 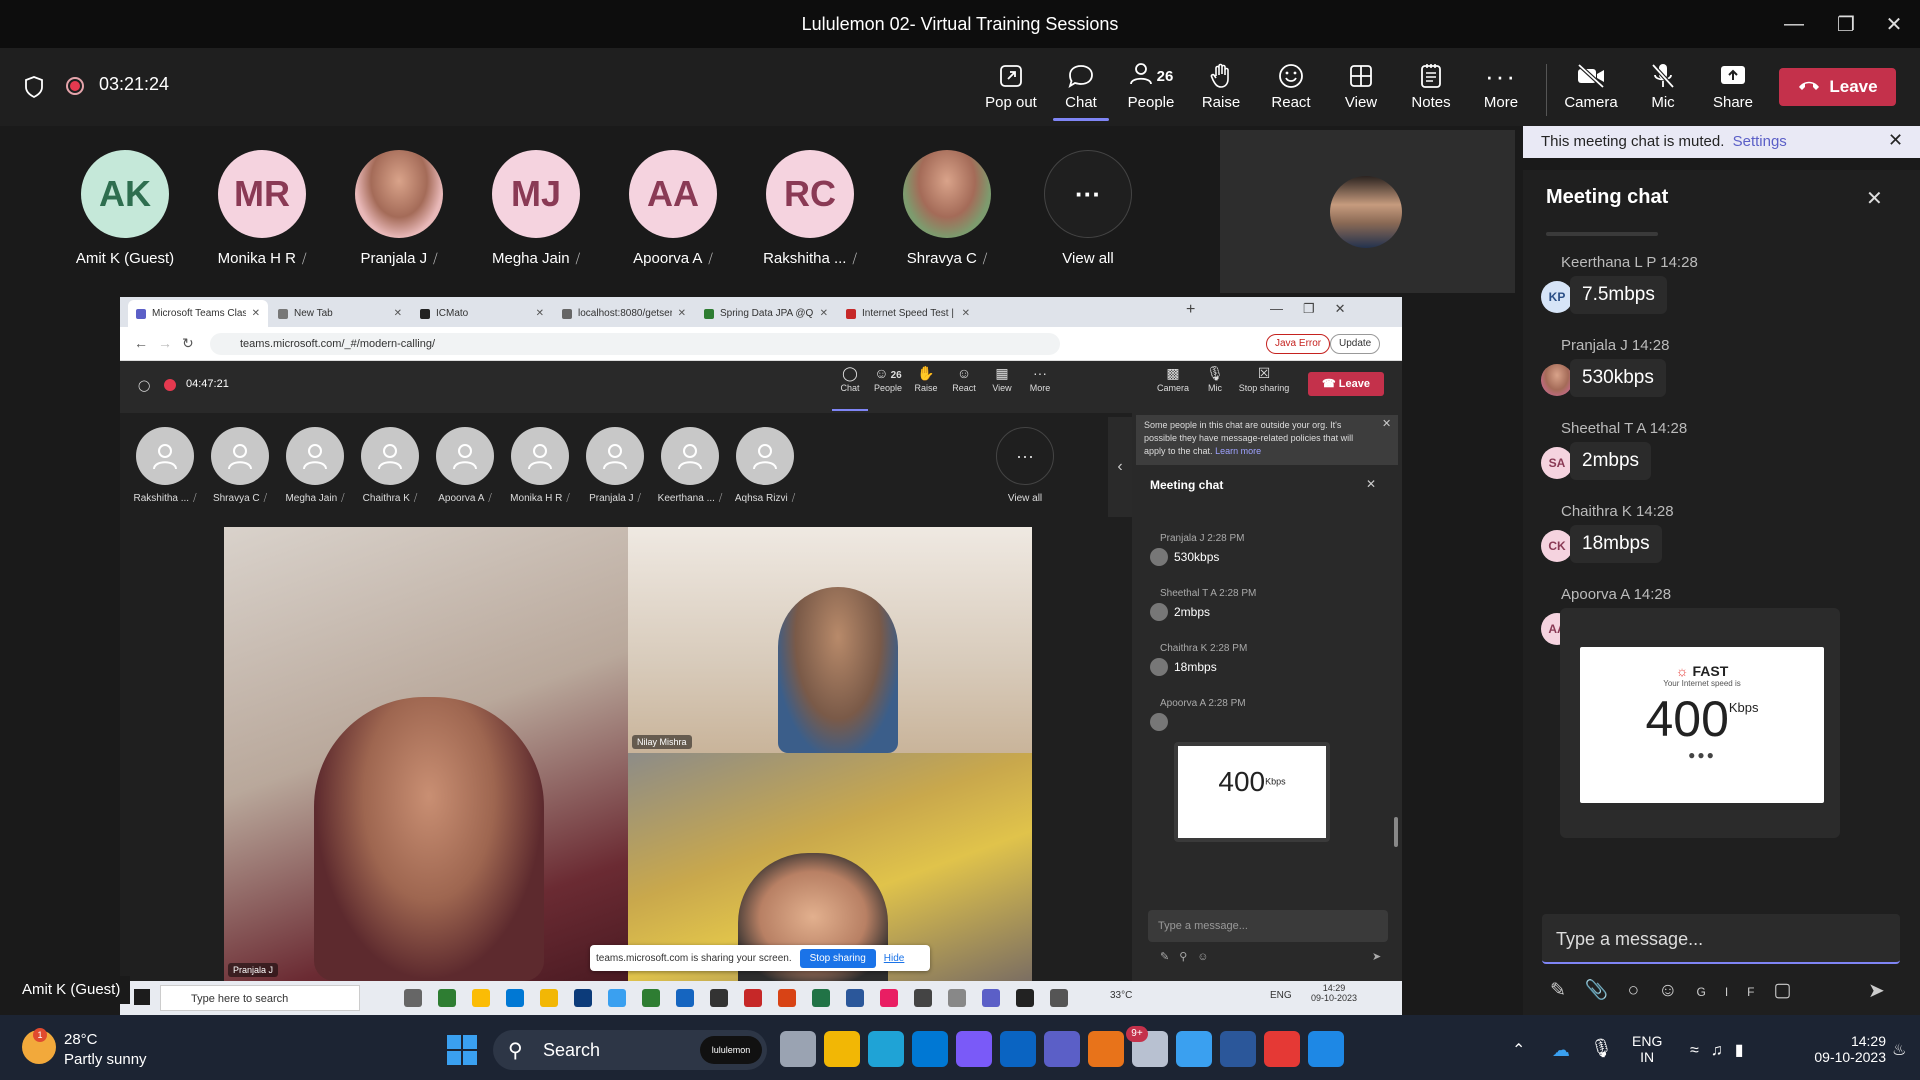 What do you see at coordinates (1282, 1049) in the screenshot?
I see `chrome-icon` at bounding box center [1282, 1049].